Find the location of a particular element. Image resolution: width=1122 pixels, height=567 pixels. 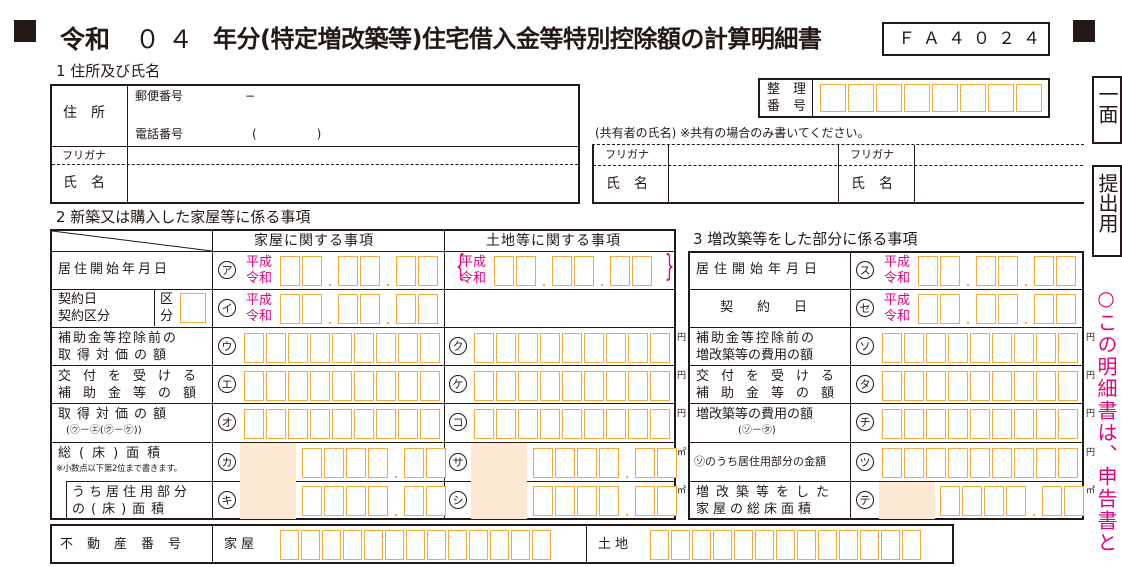

s2-kyoju-label-1: うち居住用部分 is located at coordinates (132, 492).